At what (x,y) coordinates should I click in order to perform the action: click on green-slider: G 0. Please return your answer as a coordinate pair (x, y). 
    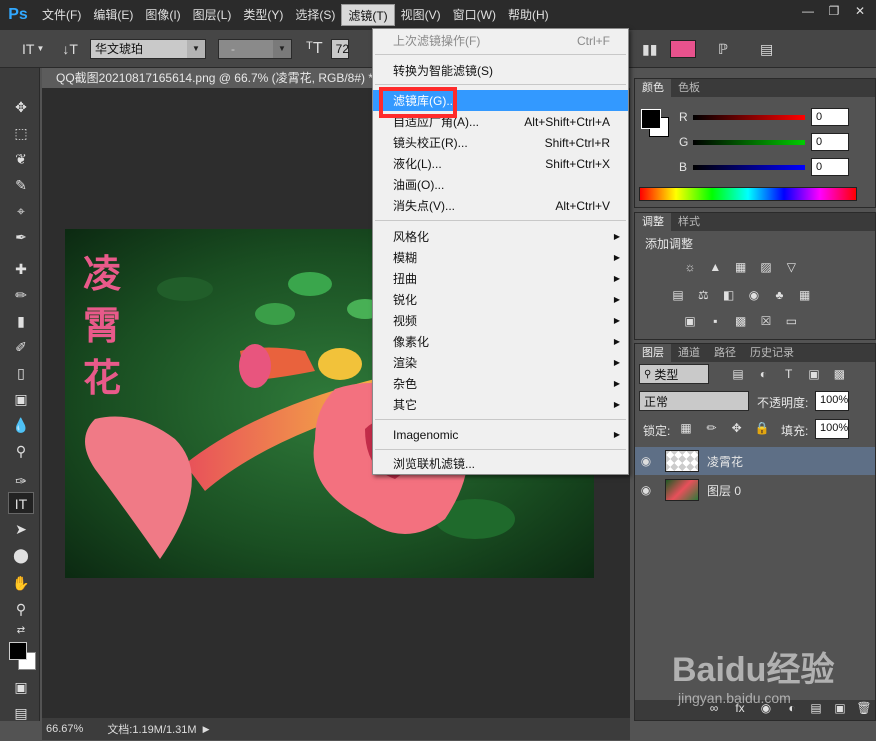
    Looking at the image, I should click on (777, 142).